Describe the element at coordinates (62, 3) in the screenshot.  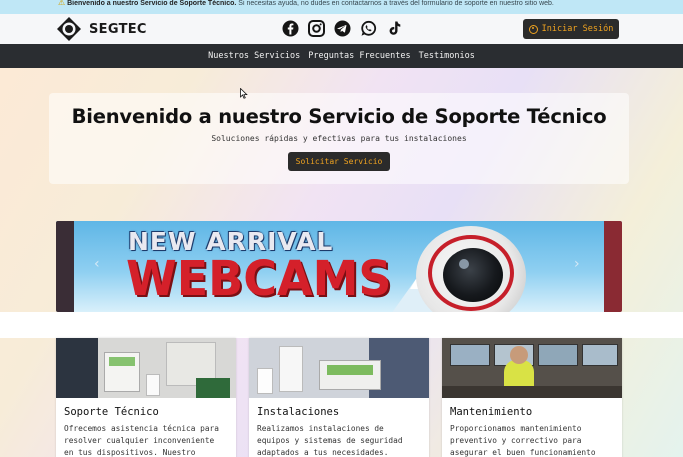
I see `warning-icon: ⚠` at that location.